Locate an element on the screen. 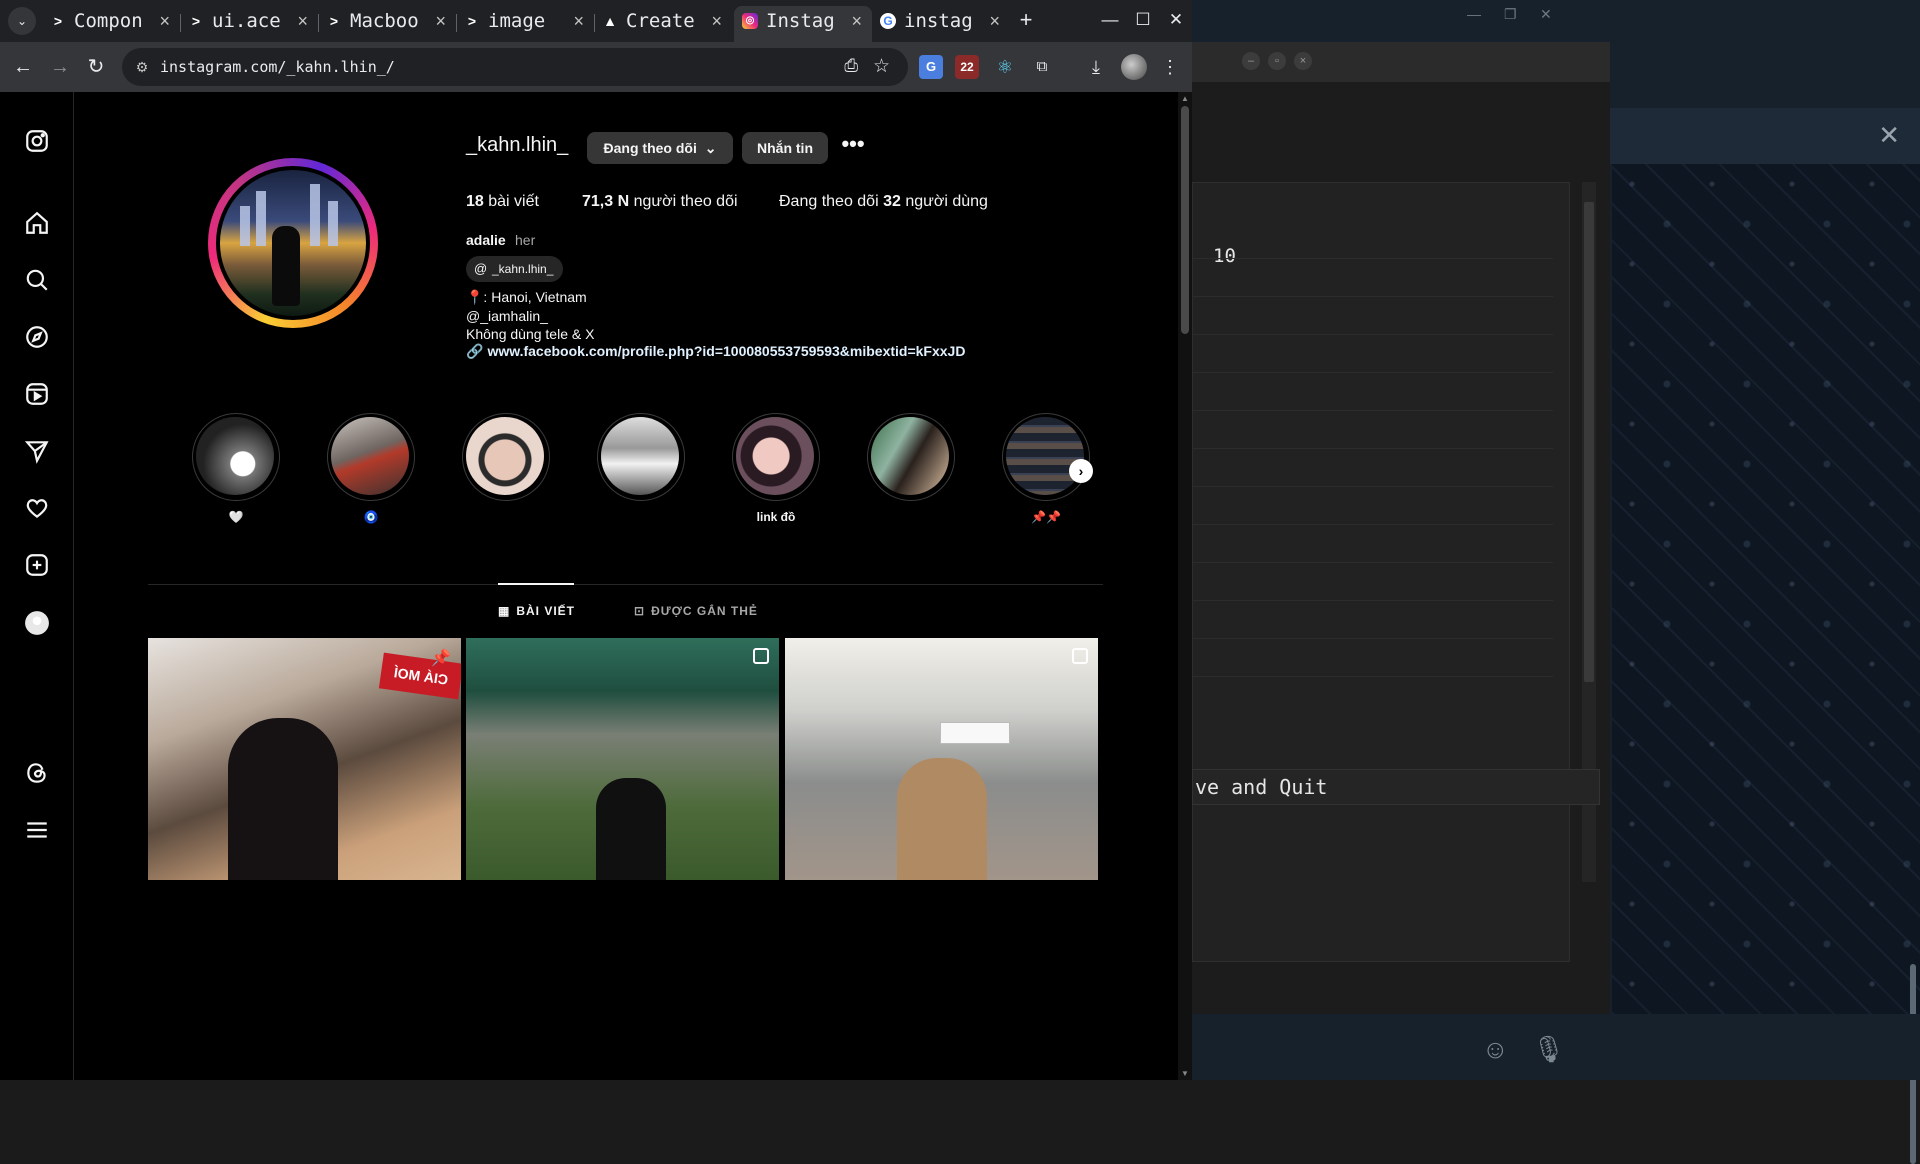 The height and width of the screenshot is (1164, 1920). reload-button: ↻ is located at coordinates (96, 67).